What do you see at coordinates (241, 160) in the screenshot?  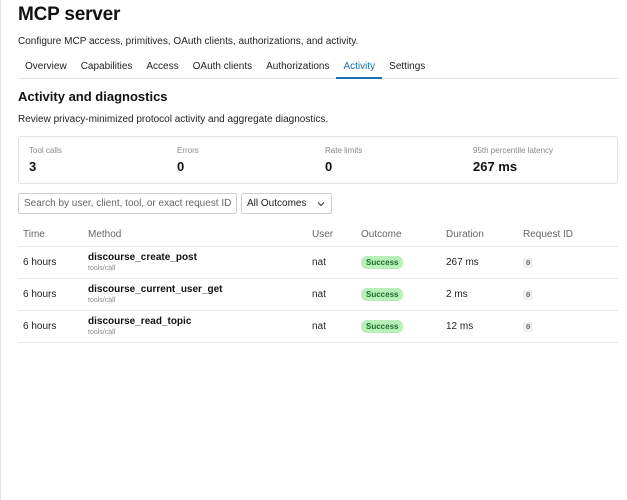 I see `stat-errors: Errors 0` at bounding box center [241, 160].